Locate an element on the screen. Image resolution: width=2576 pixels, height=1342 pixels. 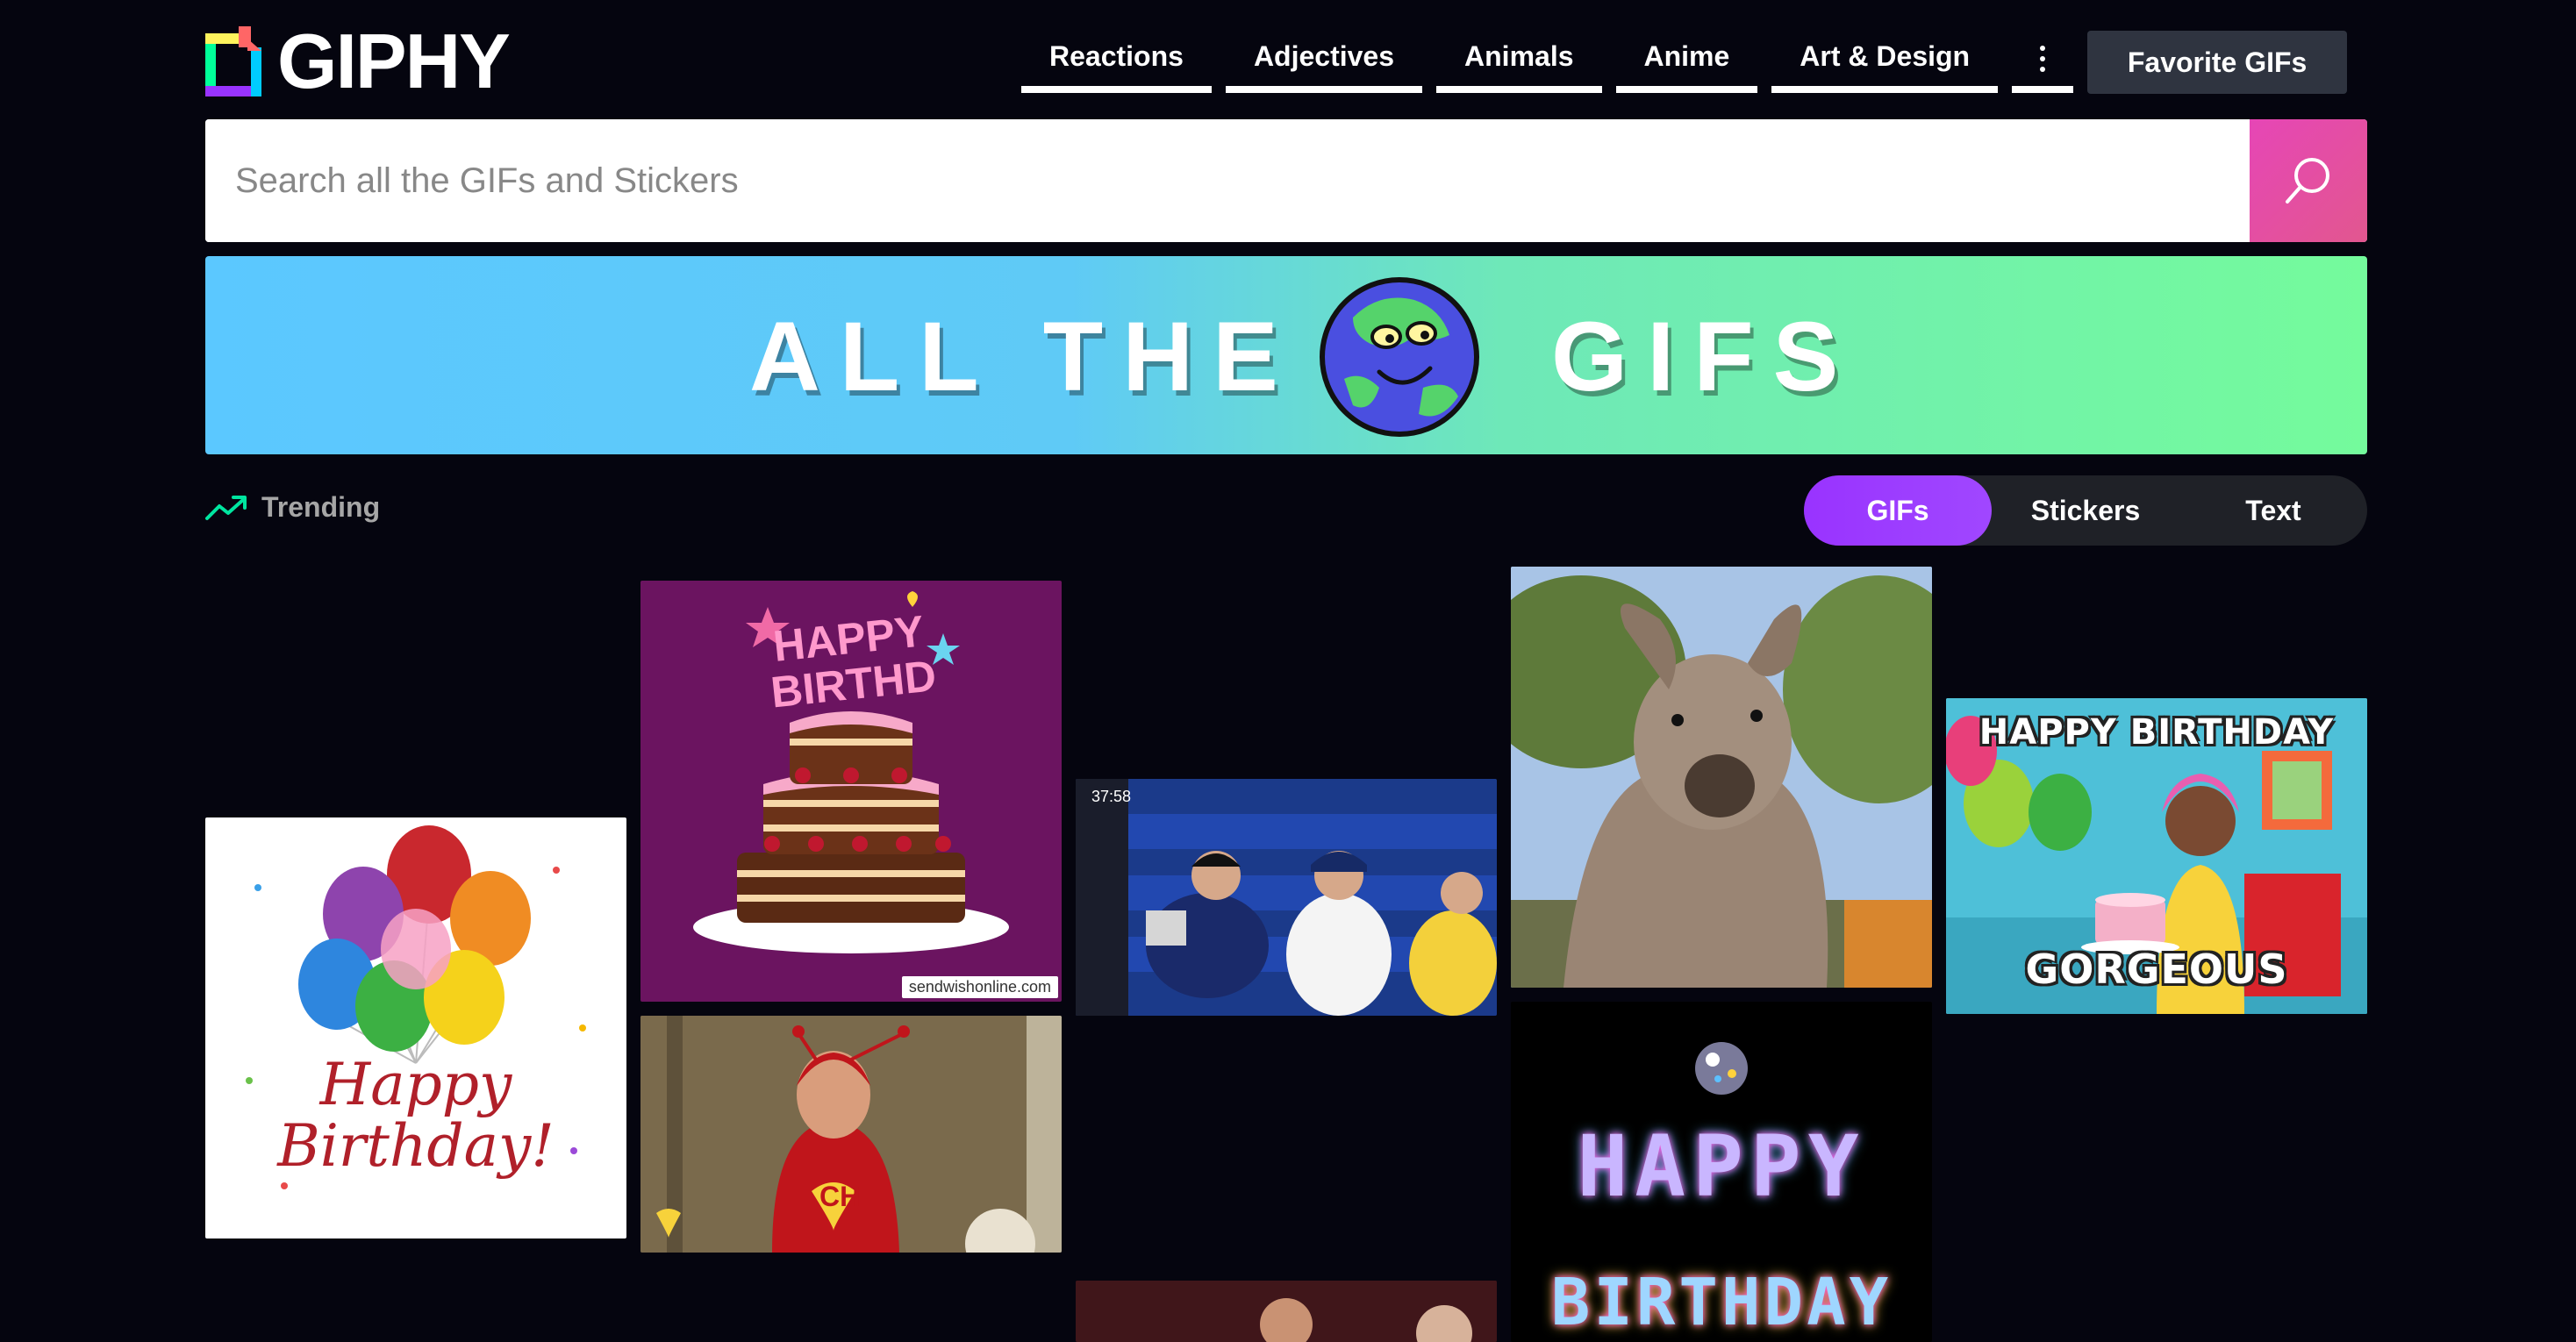
banner-left-text: ALL THE is located at coordinates (1023, 356).